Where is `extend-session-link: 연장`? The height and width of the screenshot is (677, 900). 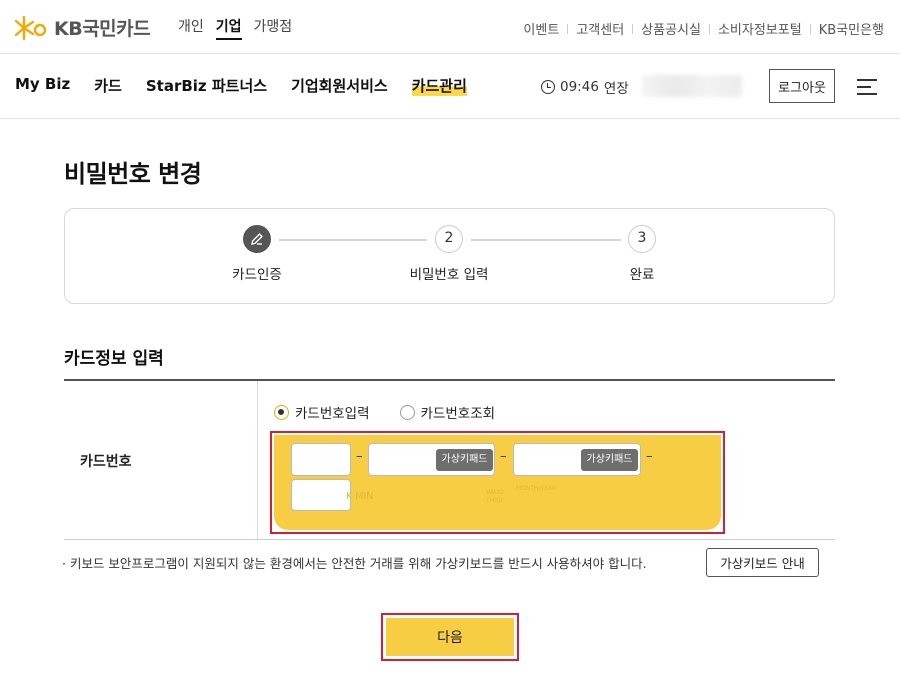
extend-session-link: 연장 is located at coordinates (616, 87).